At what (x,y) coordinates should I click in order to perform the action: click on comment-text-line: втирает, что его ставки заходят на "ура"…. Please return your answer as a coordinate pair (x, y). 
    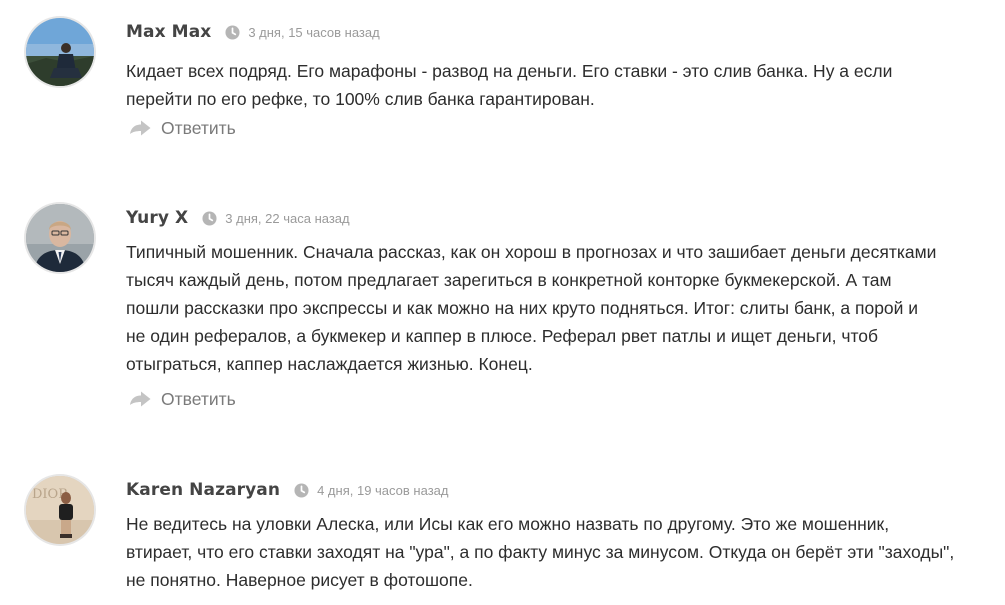
    Looking at the image, I should click on (540, 552).